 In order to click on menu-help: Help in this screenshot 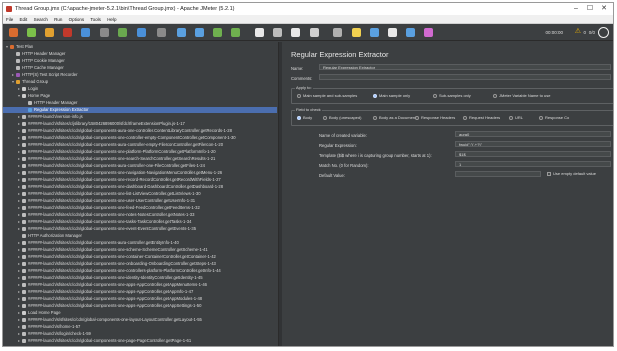, I will do `click(111, 19)`.